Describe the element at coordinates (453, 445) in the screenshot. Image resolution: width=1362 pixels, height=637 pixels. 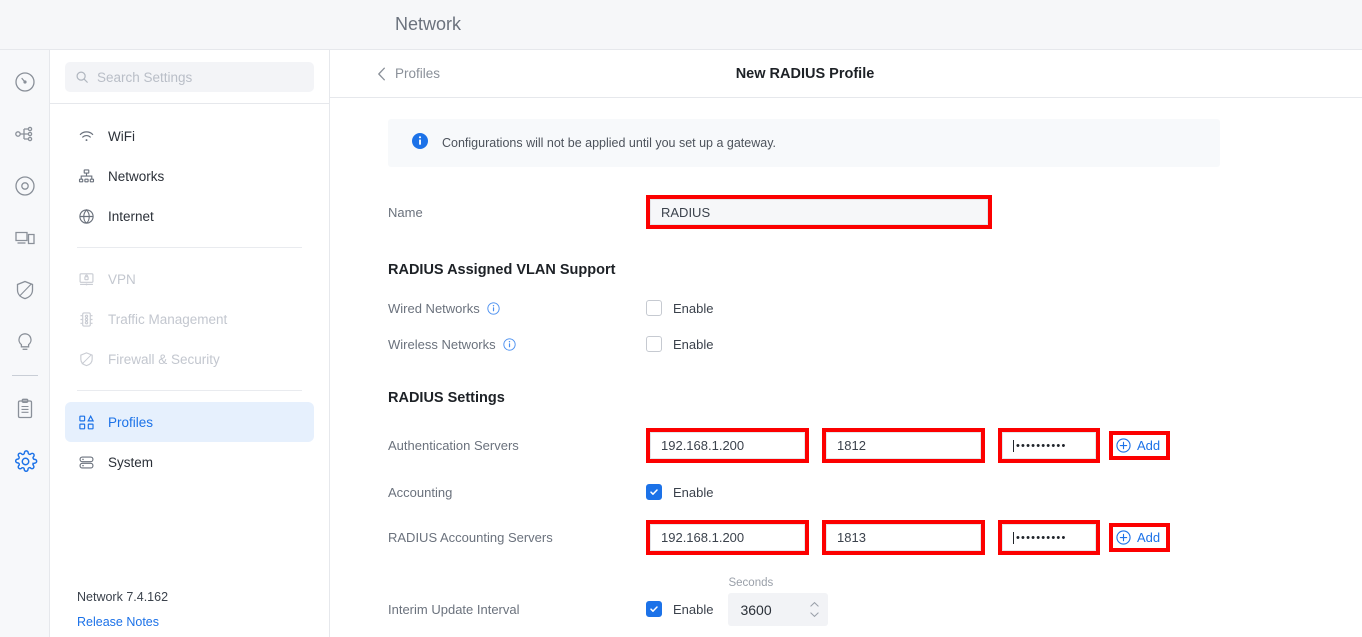
I see `authentication-servers-label: Authentication Servers` at that location.